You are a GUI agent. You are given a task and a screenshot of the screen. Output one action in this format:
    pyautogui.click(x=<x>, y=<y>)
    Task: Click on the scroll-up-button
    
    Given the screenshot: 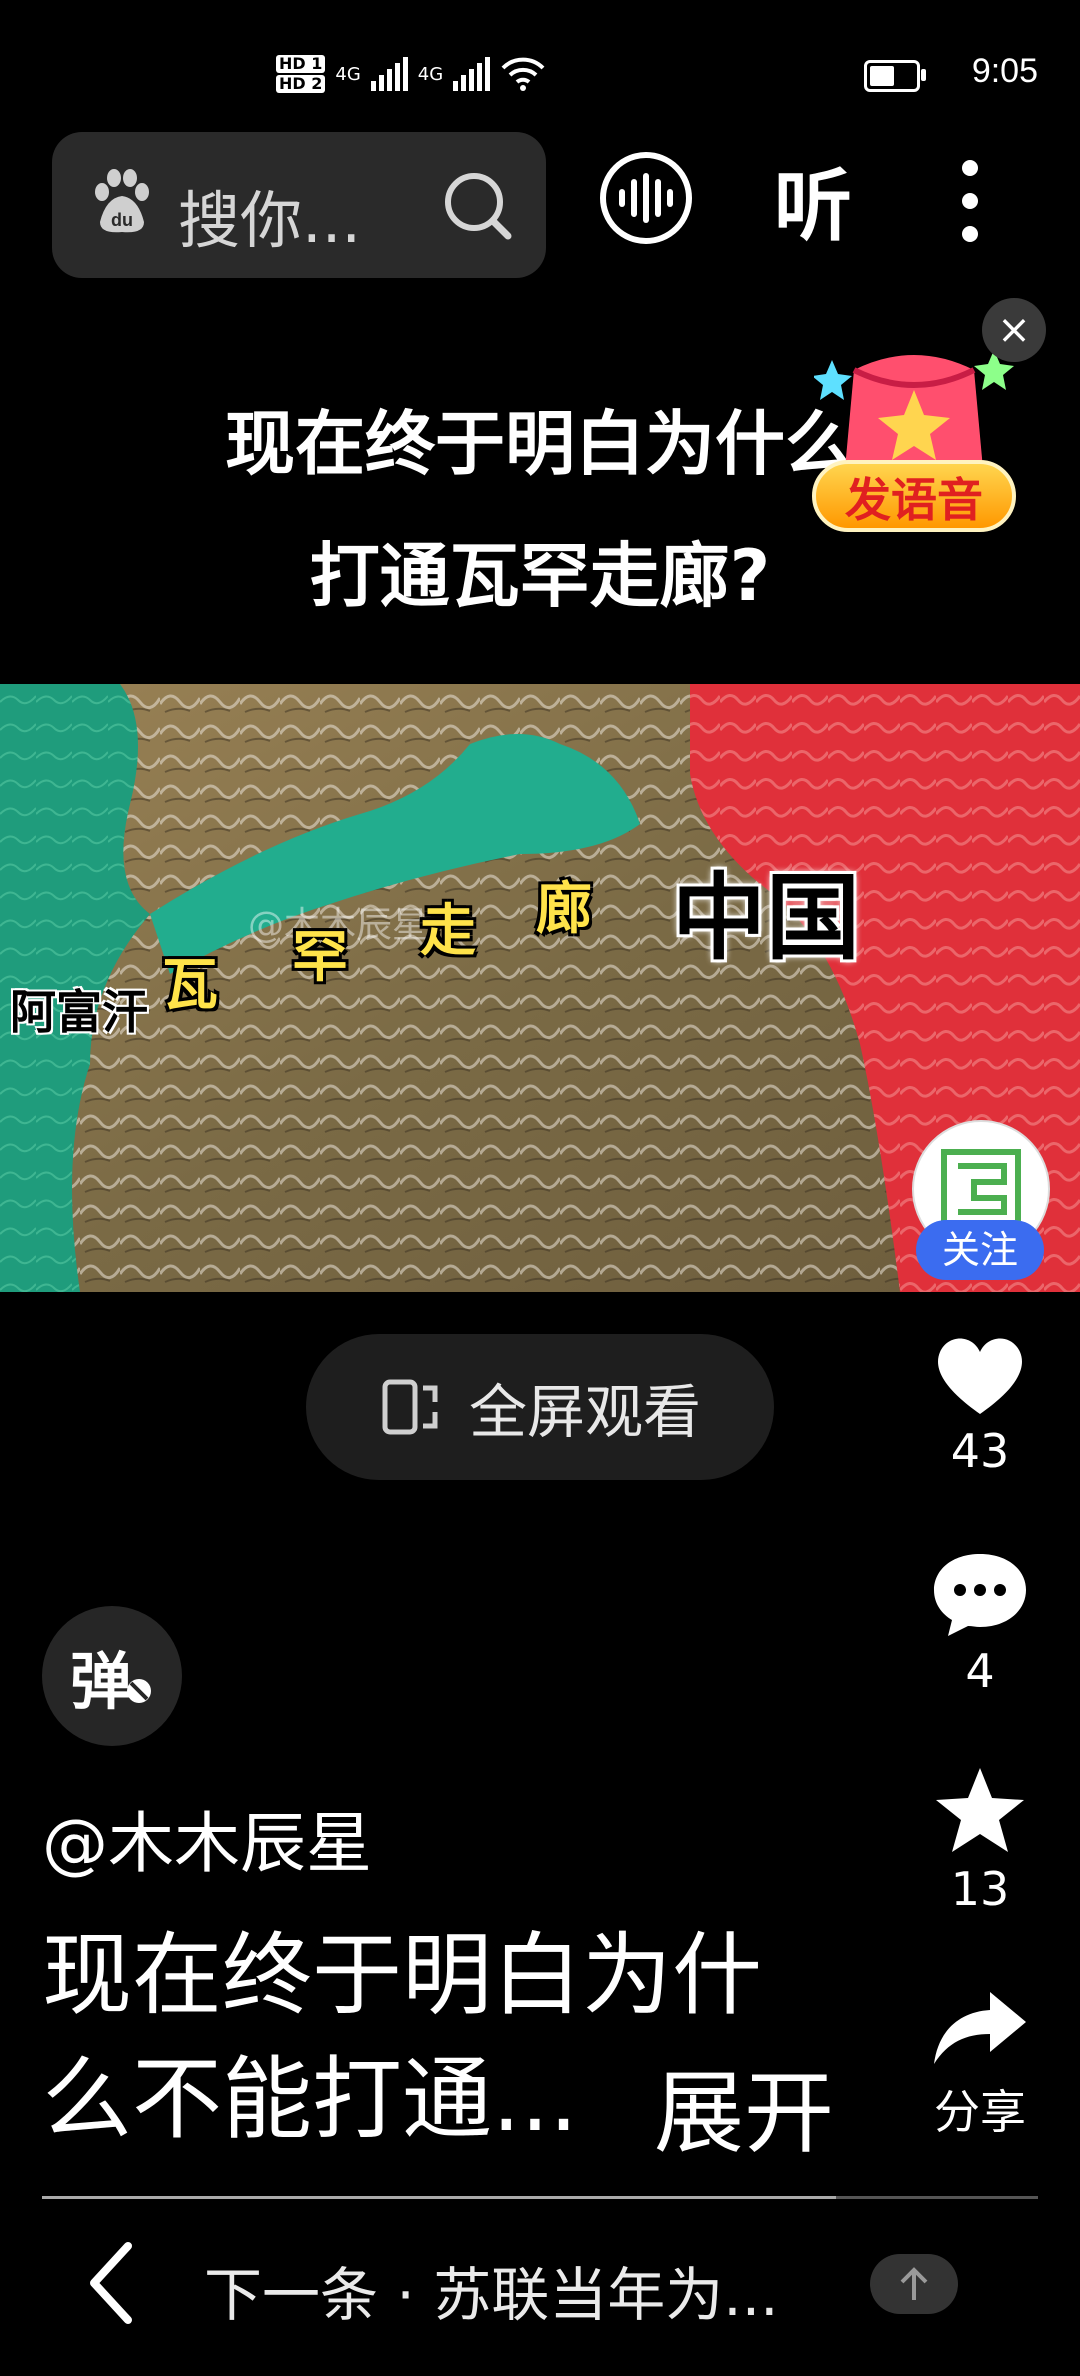 What is the action you would take?
    pyautogui.click(x=914, y=2284)
    